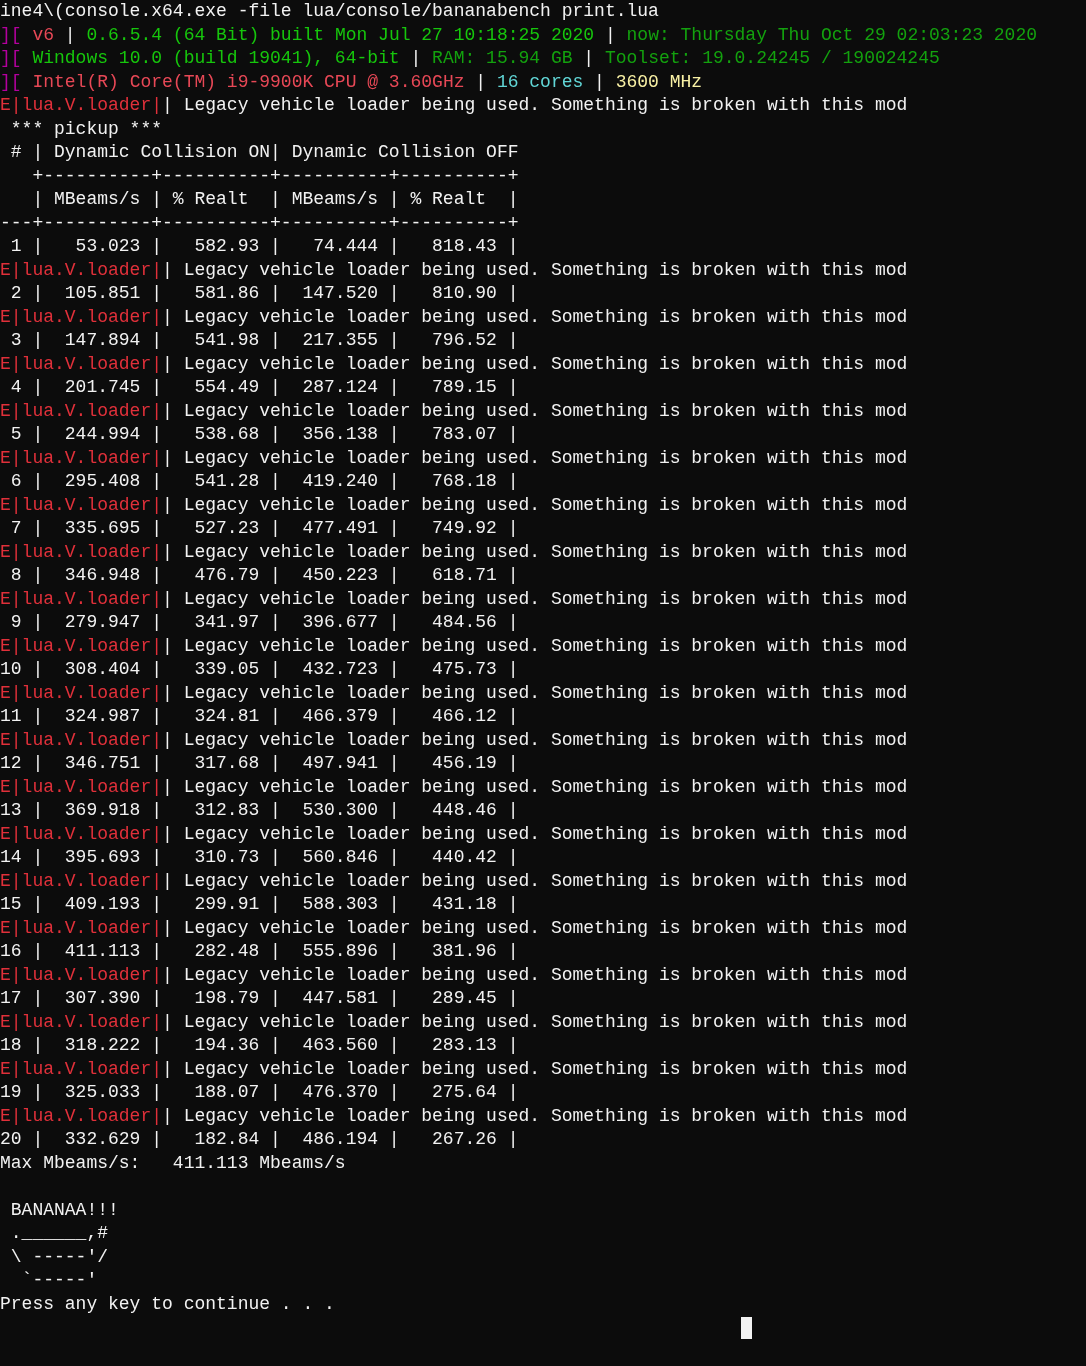  Describe the element at coordinates (659, 81) in the screenshot. I see `console-text: 3600 MHz` at that location.